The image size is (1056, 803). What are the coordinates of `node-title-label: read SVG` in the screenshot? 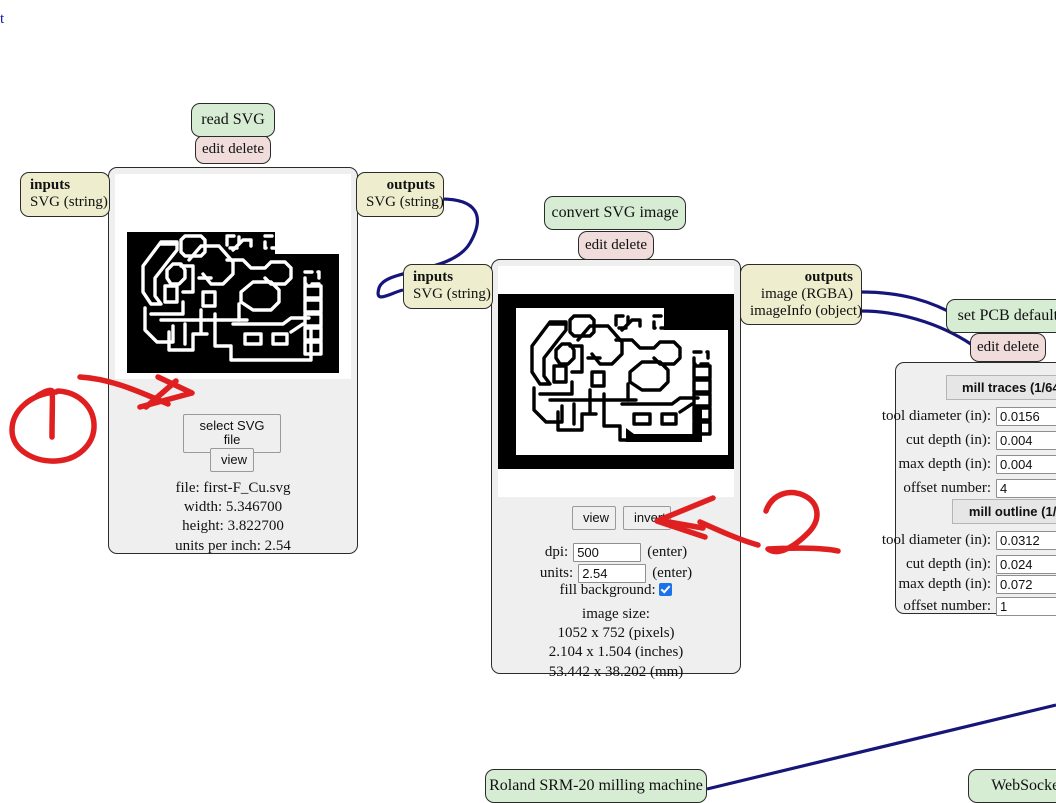 It's located at (233, 119).